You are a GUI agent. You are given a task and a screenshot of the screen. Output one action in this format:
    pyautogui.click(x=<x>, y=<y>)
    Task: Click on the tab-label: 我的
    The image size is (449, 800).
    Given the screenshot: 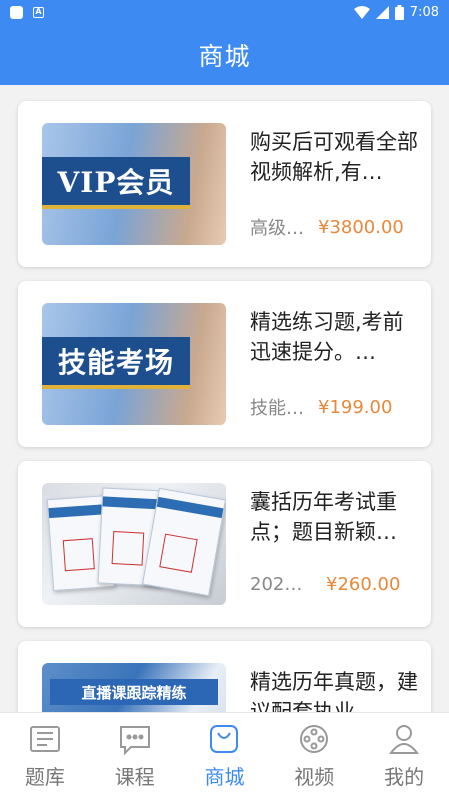 What is the action you would take?
    pyautogui.click(x=404, y=777)
    